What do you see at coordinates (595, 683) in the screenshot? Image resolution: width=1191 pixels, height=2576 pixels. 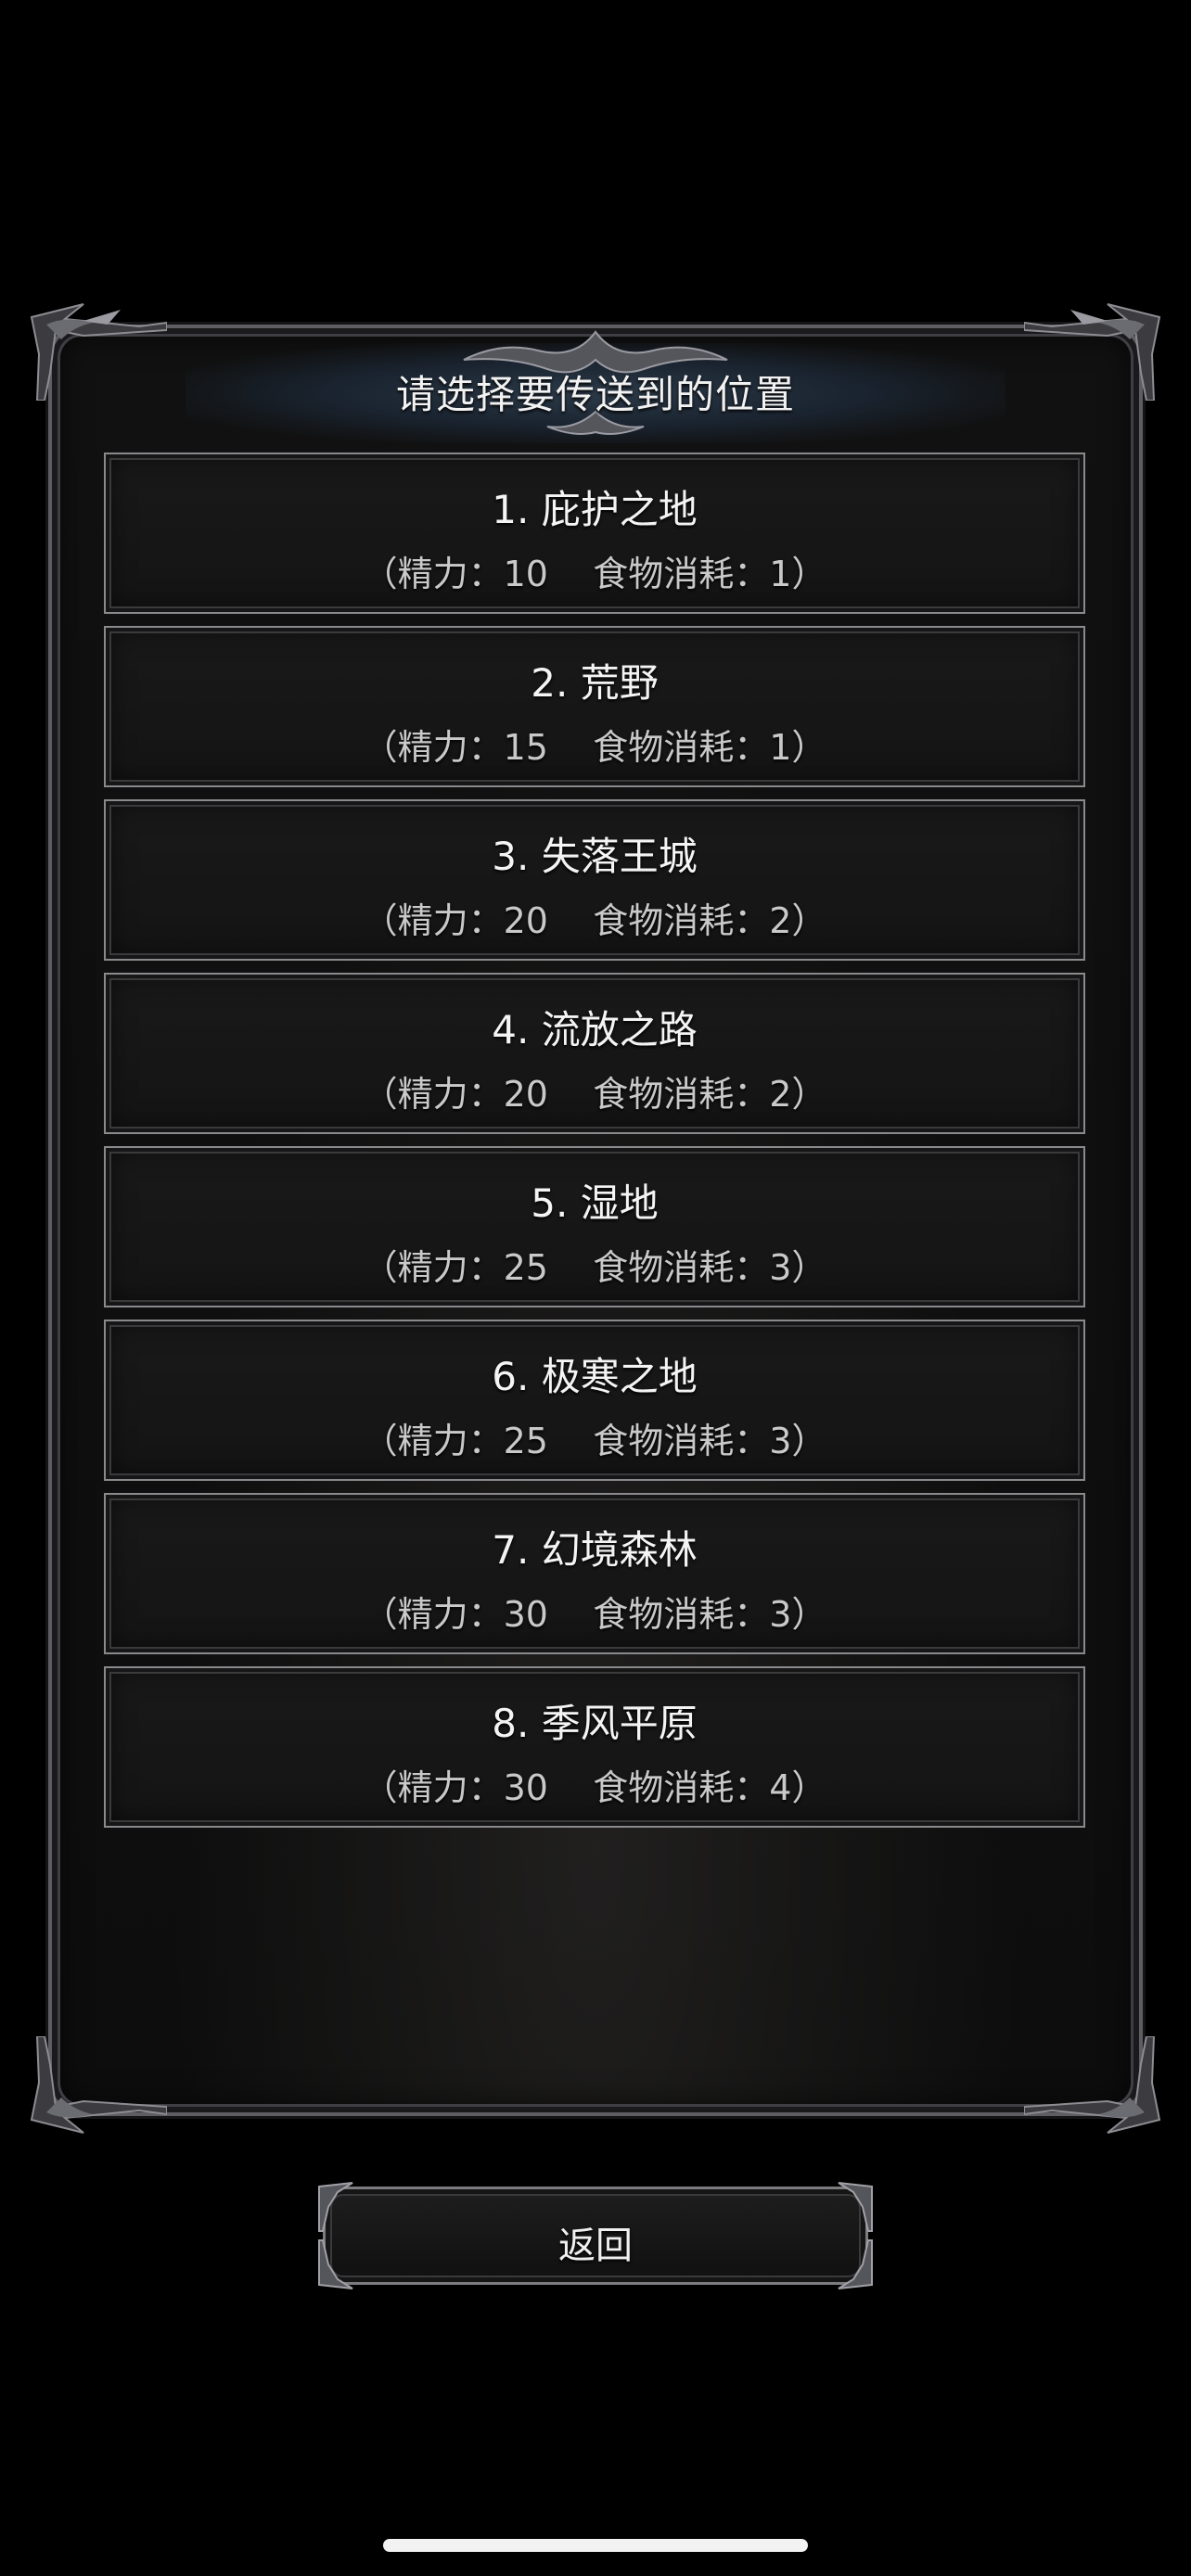 I see `location-name: 2. 荒野` at bounding box center [595, 683].